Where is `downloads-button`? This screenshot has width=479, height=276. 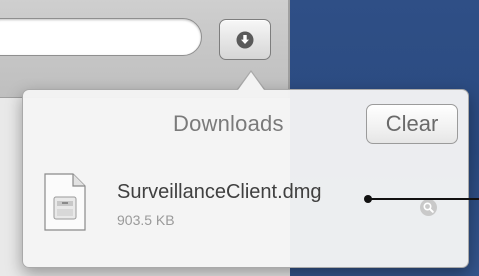 downloads-button is located at coordinates (245, 39).